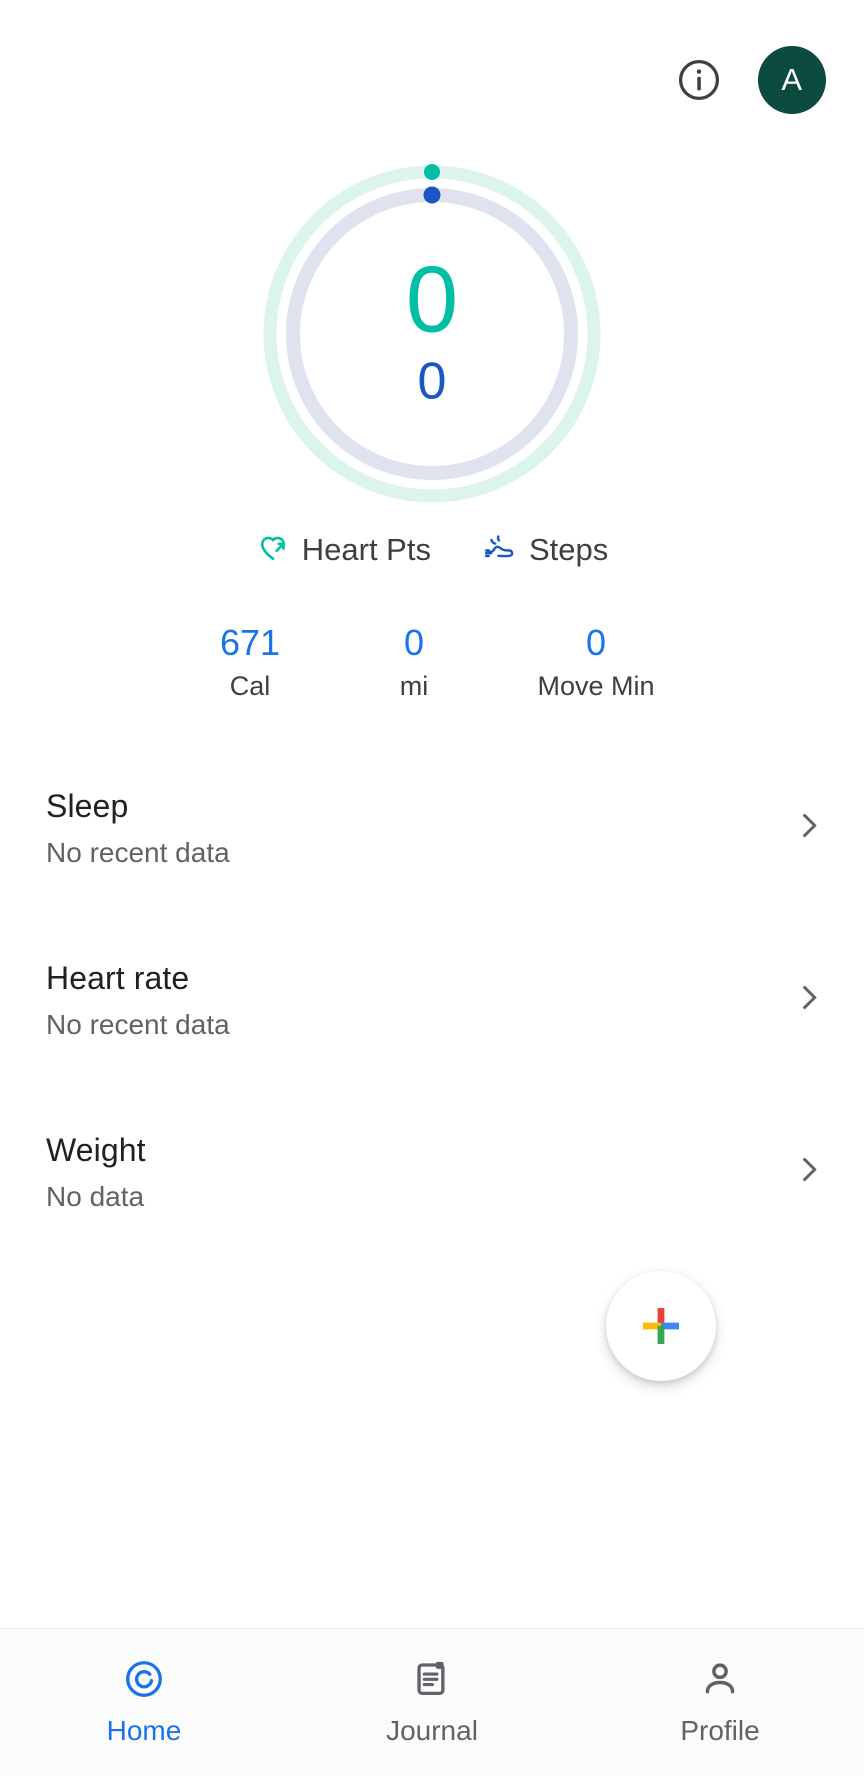  What do you see at coordinates (144, 1730) in the screenshot?
I see `nav-label-home: Home` at bounding box center [144, 1730].